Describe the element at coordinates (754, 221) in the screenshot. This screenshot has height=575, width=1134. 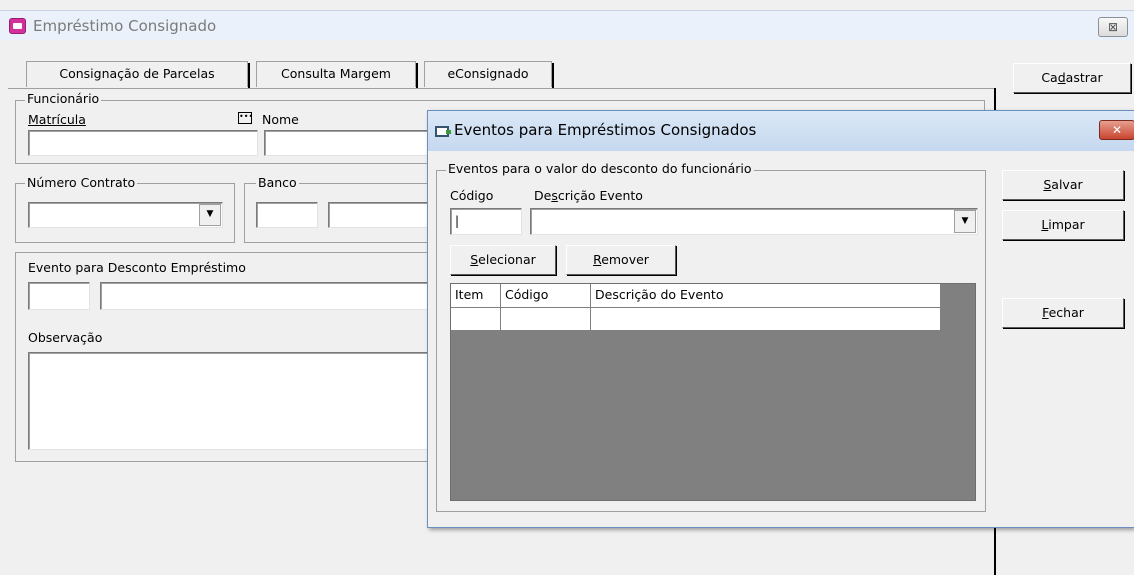
I see `descricao-evento-select: ▼` at that location.